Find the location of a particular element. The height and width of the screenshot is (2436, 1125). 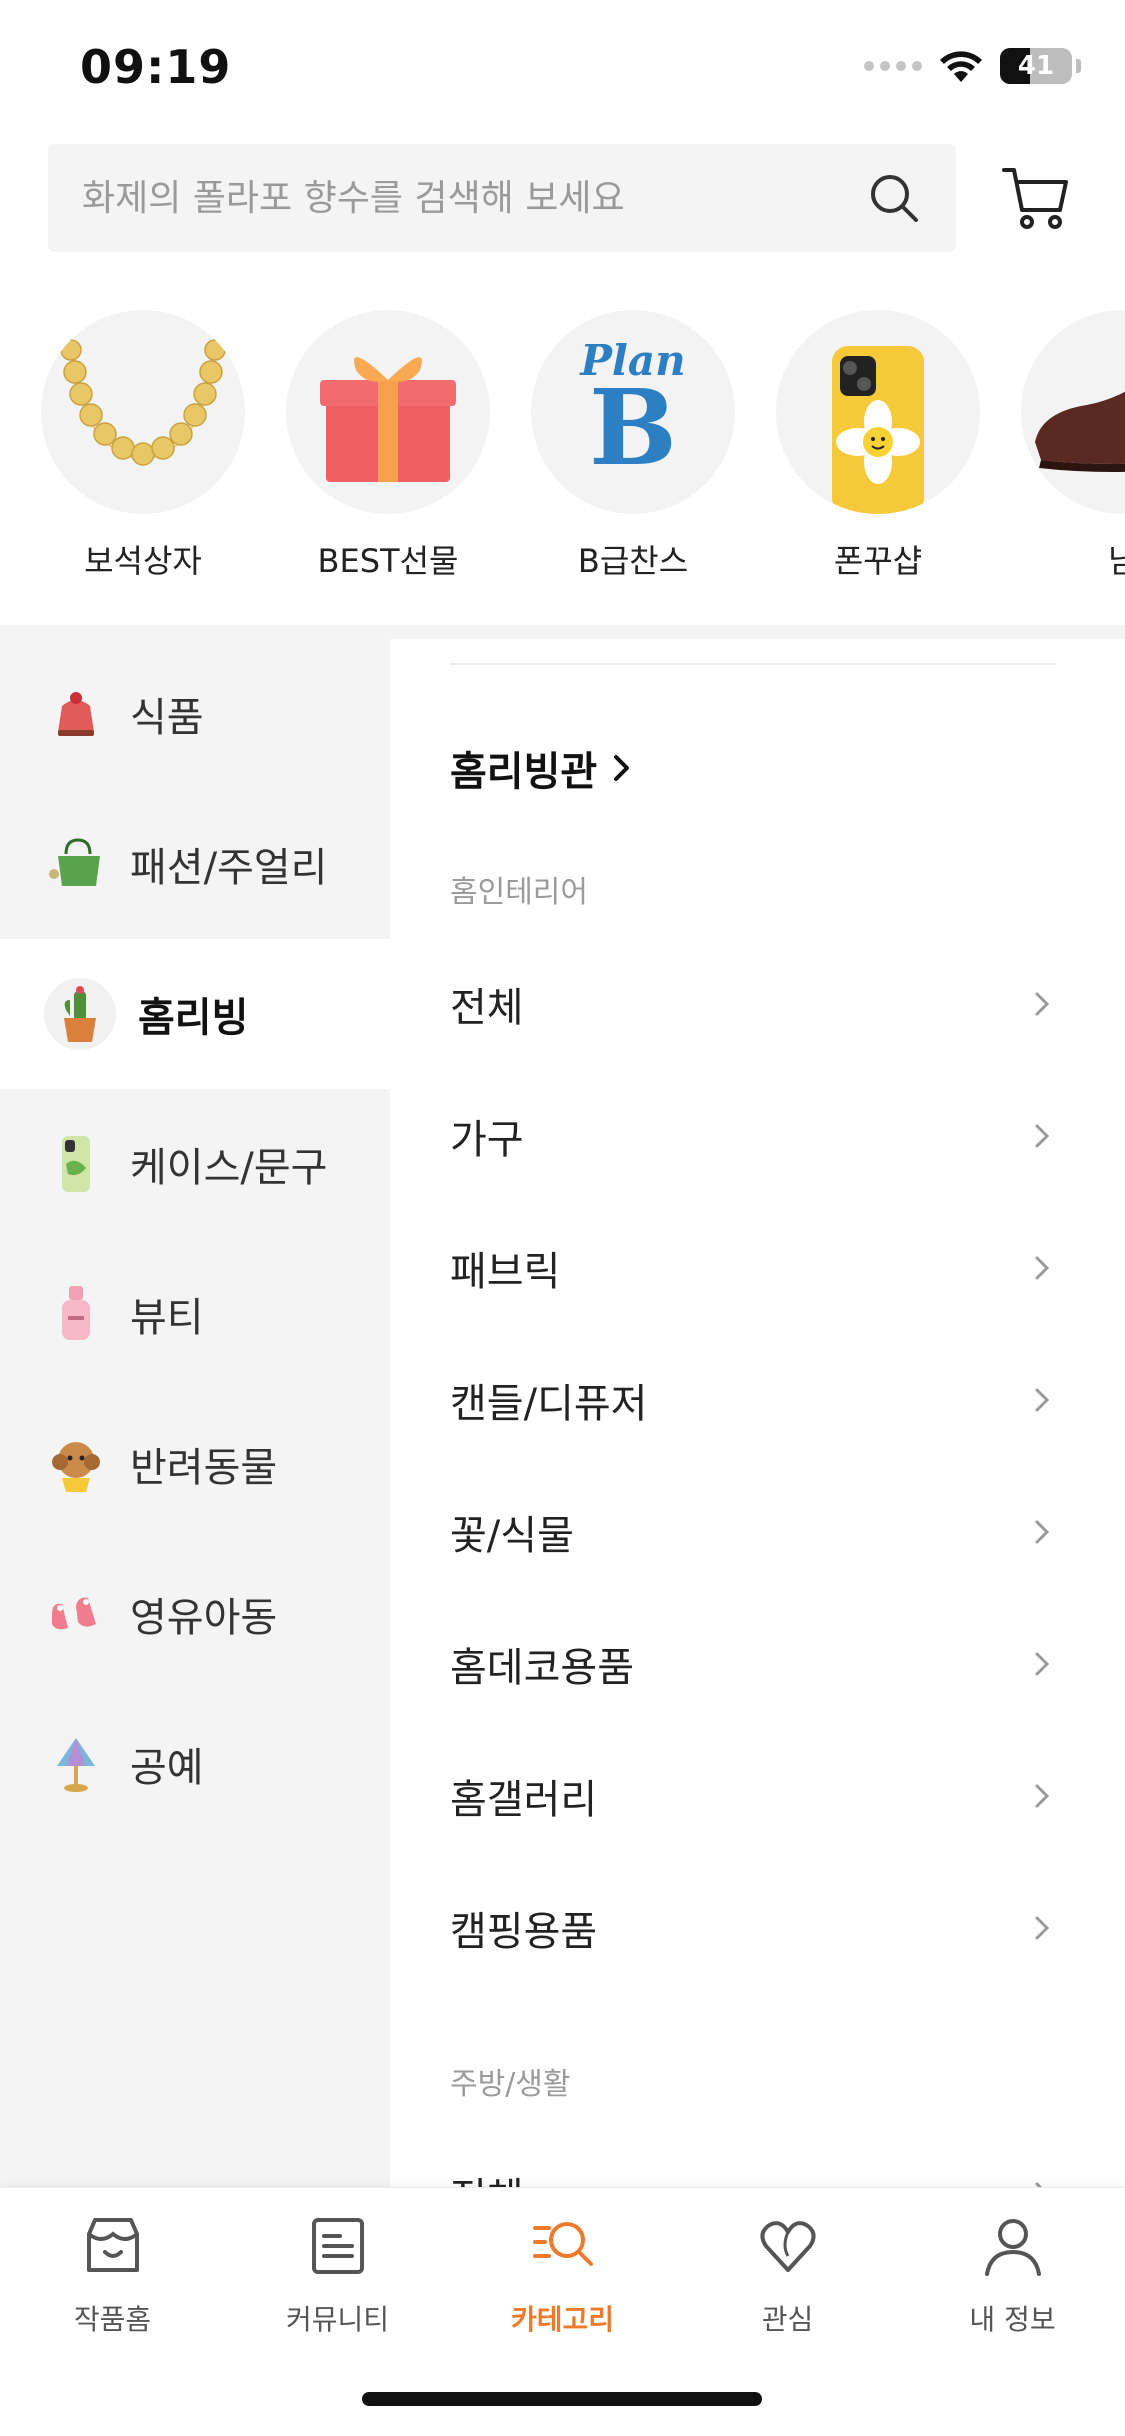

status-time: 09:19 is located at coordinates (156, 67).